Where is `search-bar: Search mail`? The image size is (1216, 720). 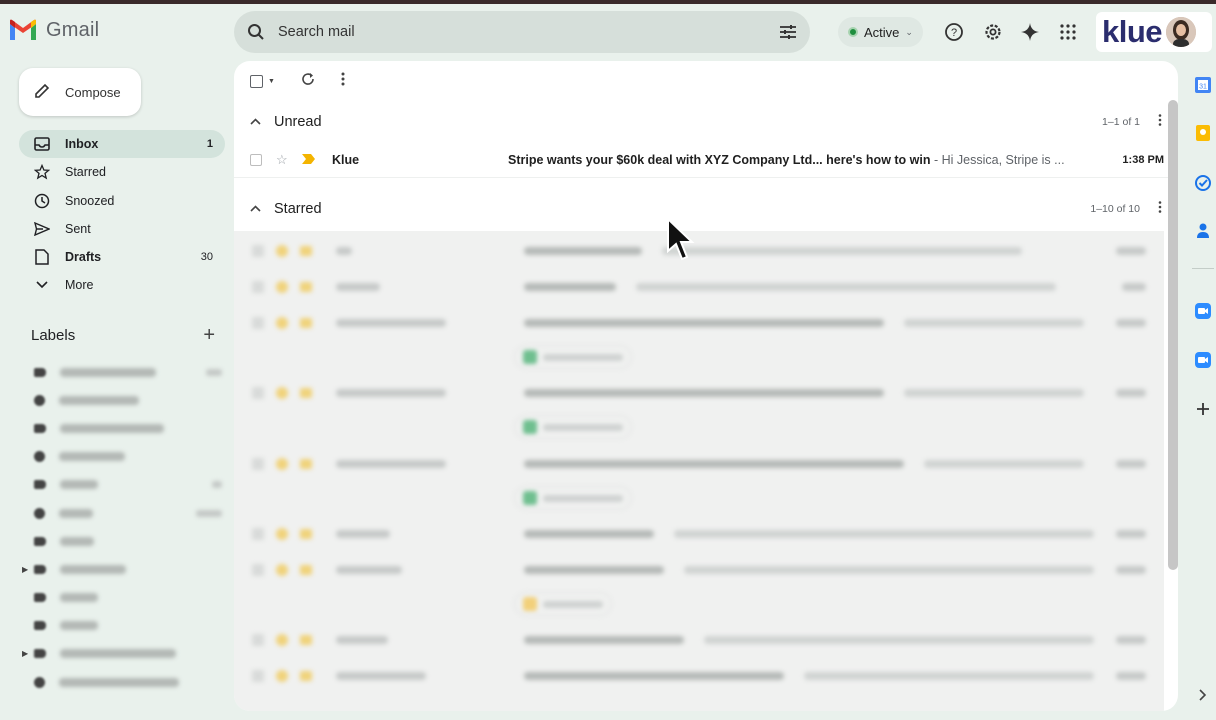
search-bar: Search mail is located at coordinates (522, 32).